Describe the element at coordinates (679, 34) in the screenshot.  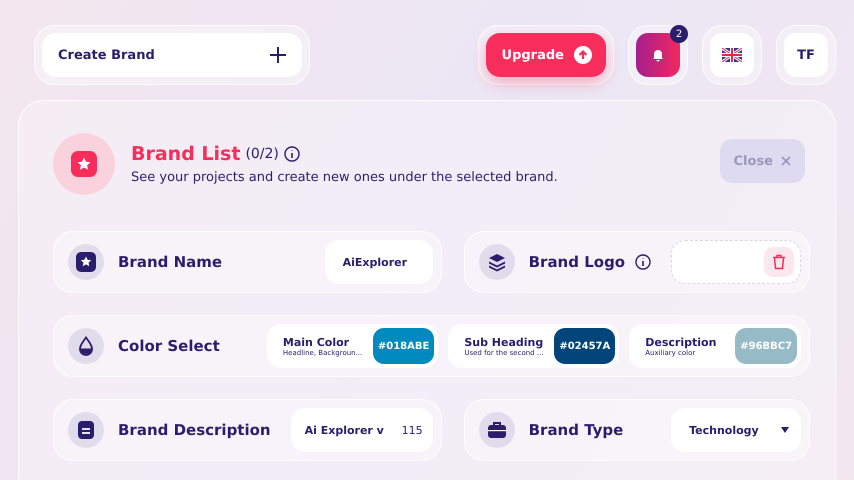
I see `notification-badge: 2` at that location.